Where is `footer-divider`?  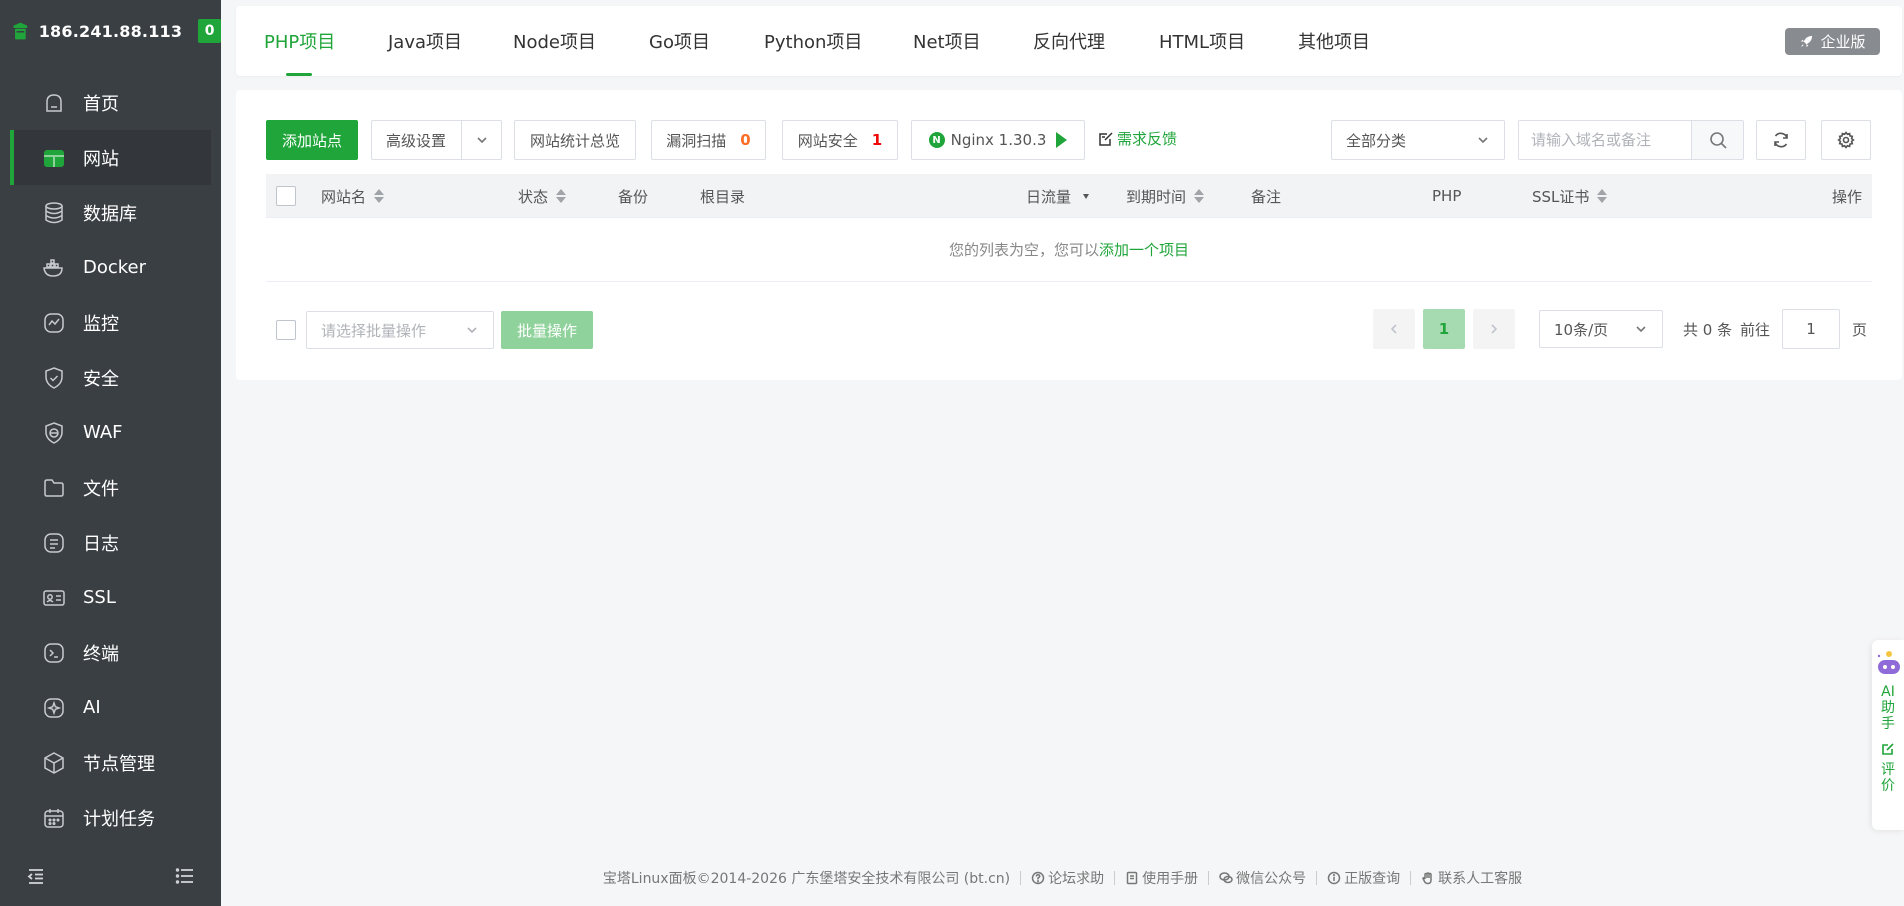 footer-divider is located at coordinates (1021, 878).